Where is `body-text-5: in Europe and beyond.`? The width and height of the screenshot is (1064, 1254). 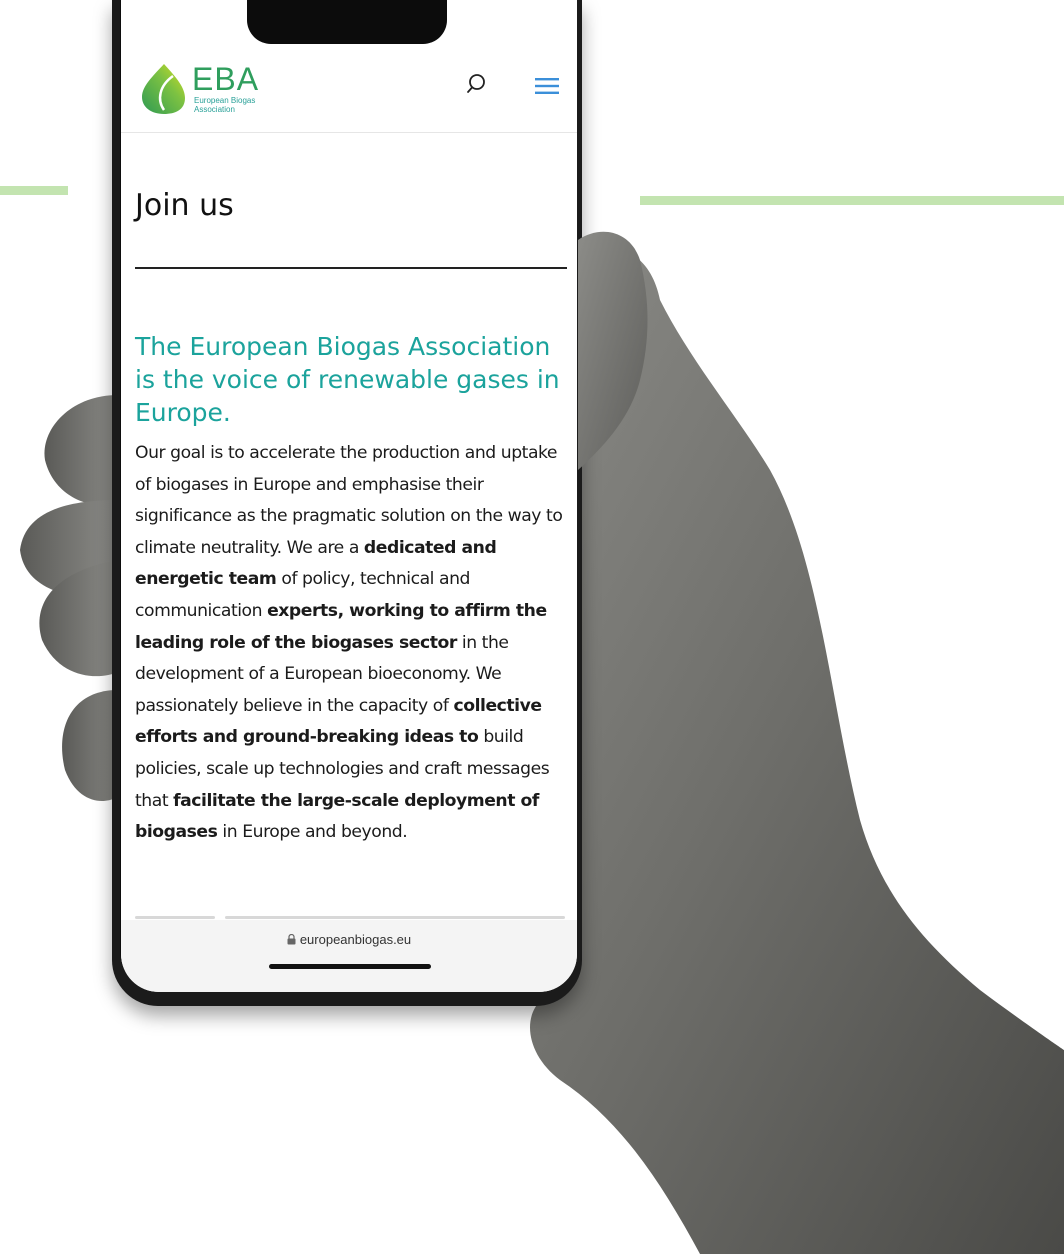
body-text-5: in Europe and beyond. is located at coordinates (312, 832).